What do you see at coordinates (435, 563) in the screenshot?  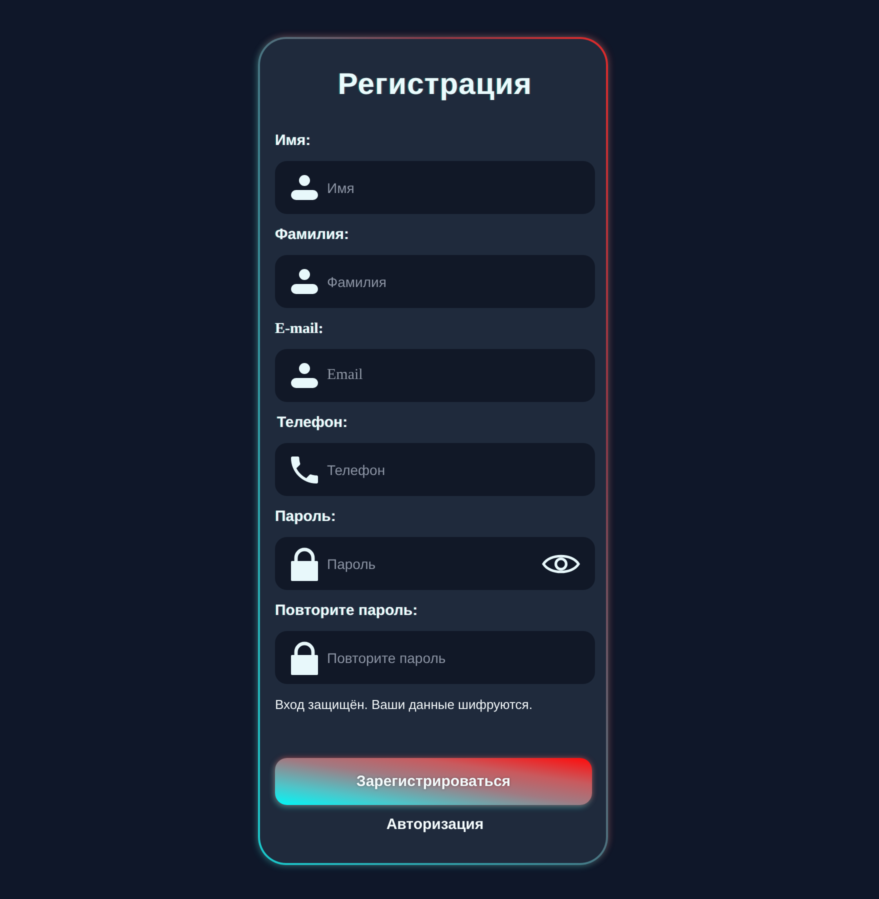 I see `password-field: Пароль` at bounding box center [435, 563].